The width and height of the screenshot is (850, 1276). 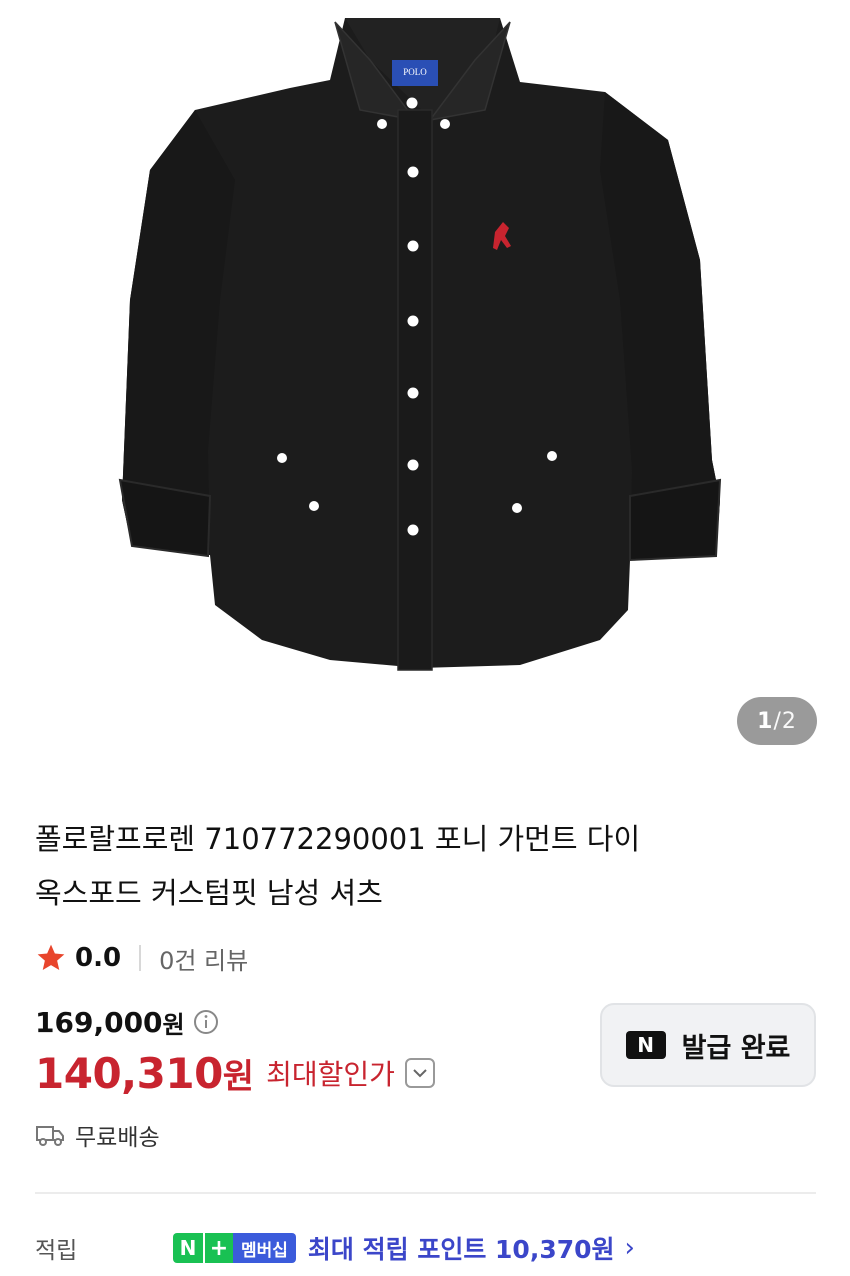 I want to click on coupon-issued-label: 발급 완료, so click(x=736, y=1048).